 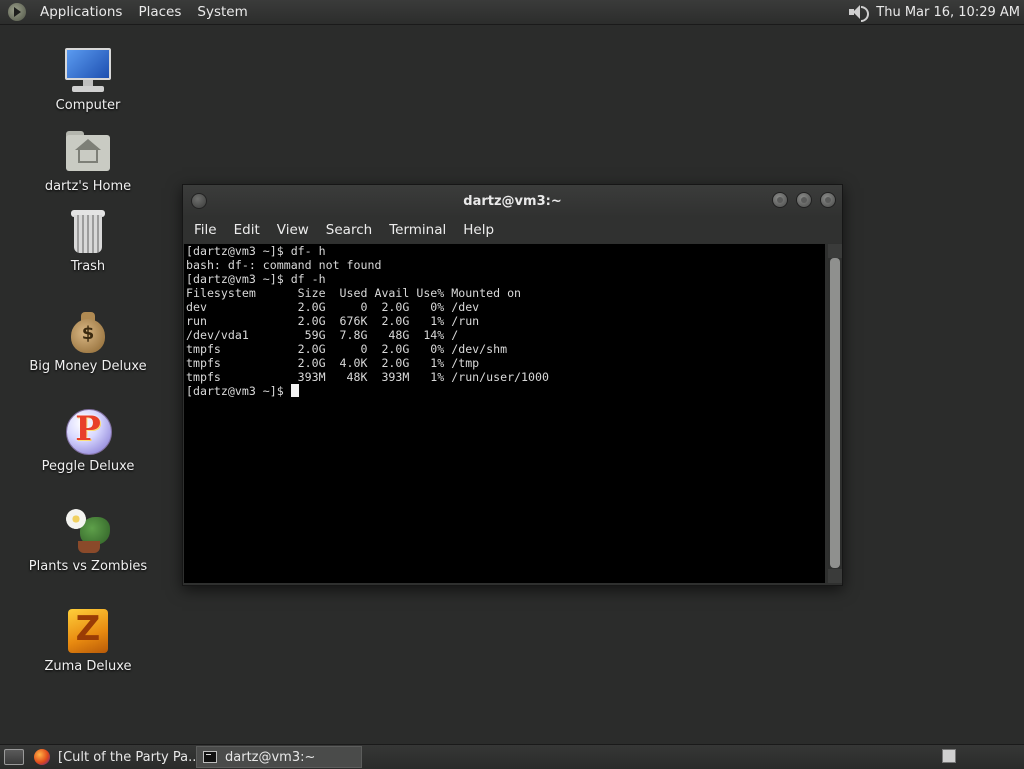 I want to click on desktop-icon-peggle: P Peggle Deluxe, so click(x=88, y=440).